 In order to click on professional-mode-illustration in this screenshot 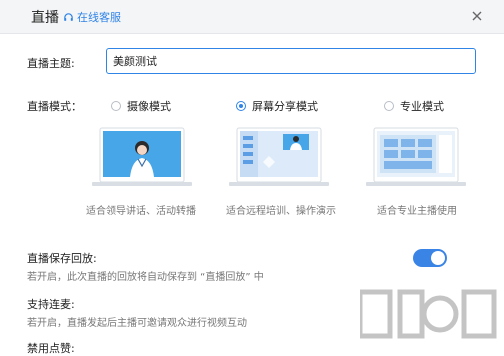, I will do `click(416, 157)`.